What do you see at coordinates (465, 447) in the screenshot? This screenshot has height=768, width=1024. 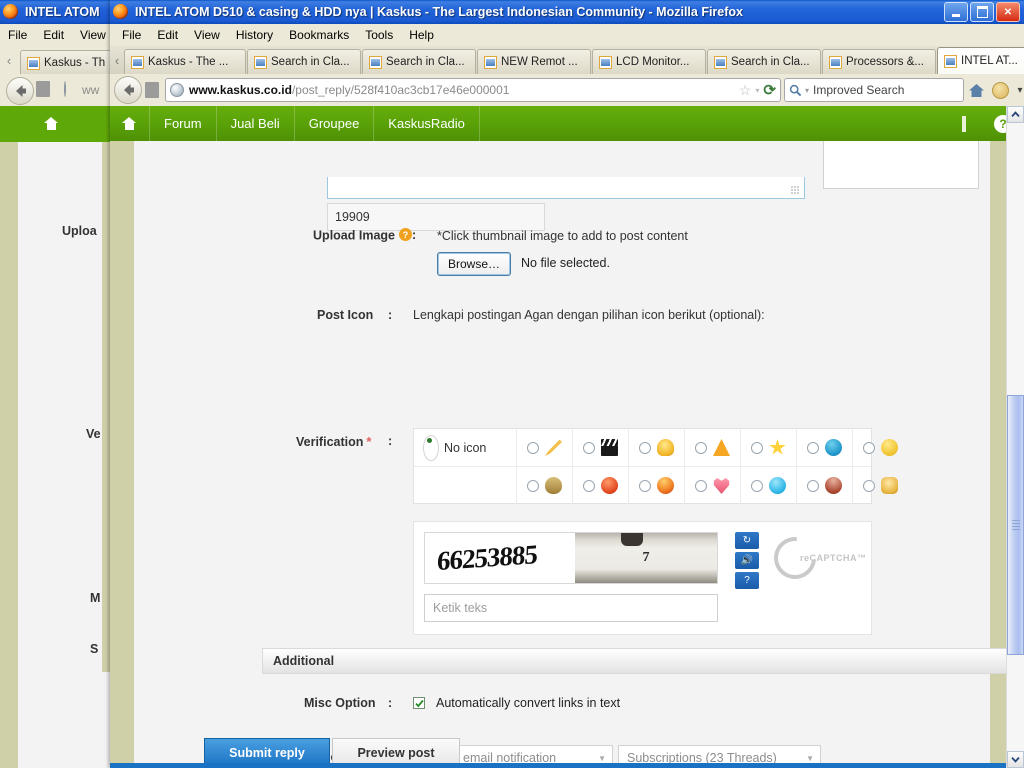 I see `post-icon-no-icon: No icon` at bounding box center [465, 447].